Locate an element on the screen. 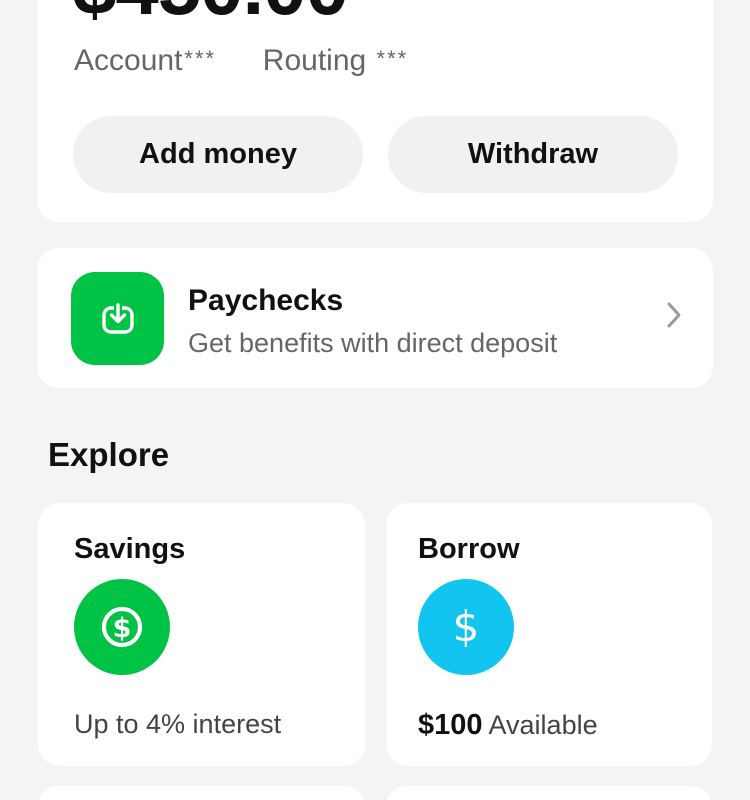 This screenshot has width=750, height=800. savings-tile: Savings $ Up to 4% interest is located at coordinates (201, 634).